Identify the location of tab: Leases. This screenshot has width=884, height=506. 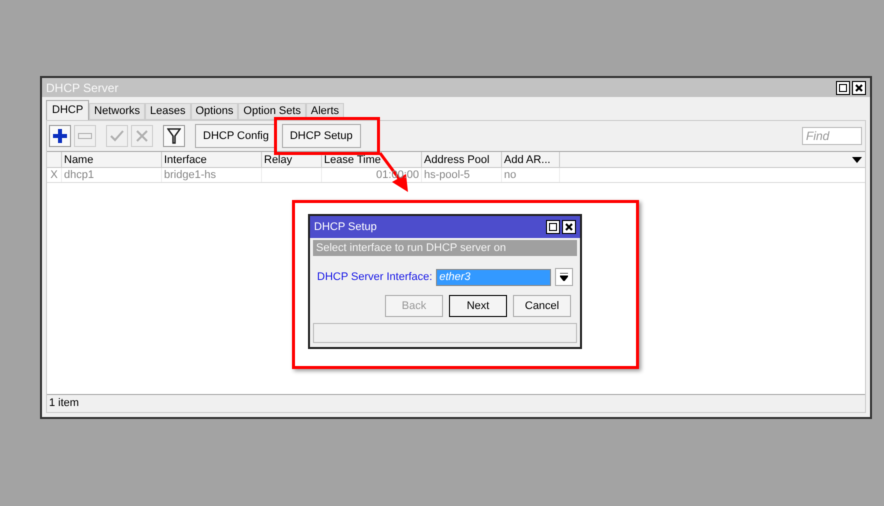
(167, 111).